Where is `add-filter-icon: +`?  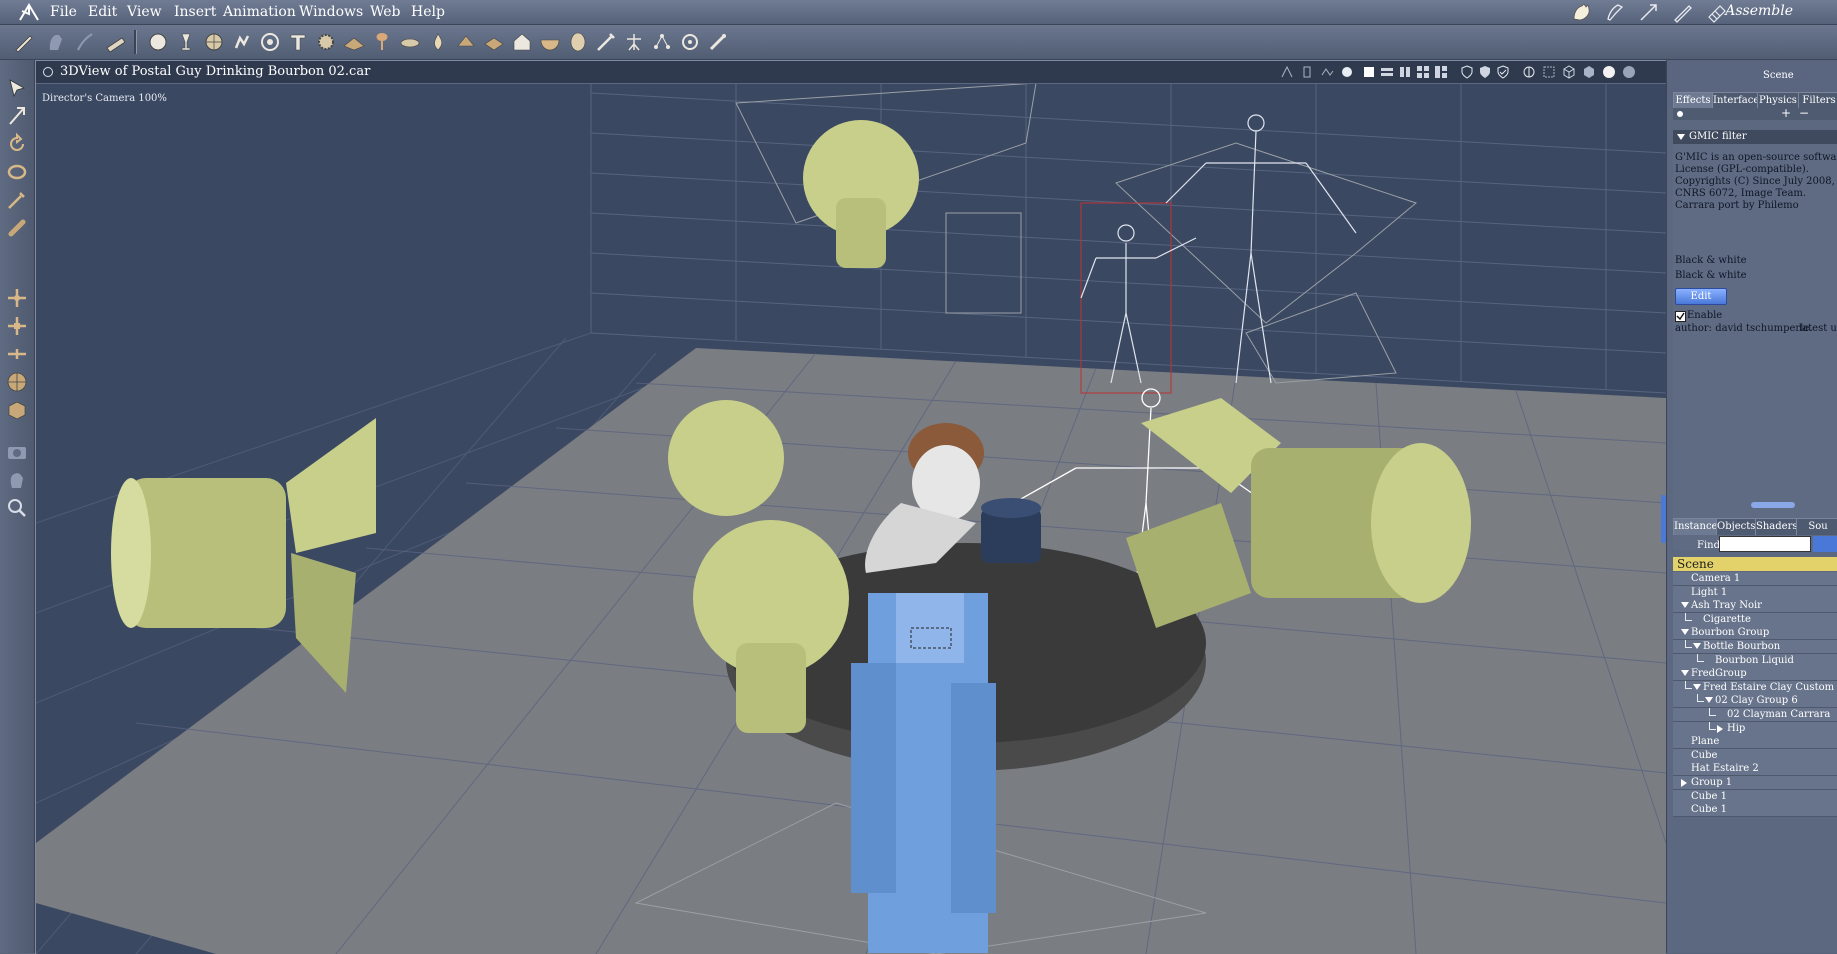
add-filter-icon: + is located at coordinates (1786, 113).